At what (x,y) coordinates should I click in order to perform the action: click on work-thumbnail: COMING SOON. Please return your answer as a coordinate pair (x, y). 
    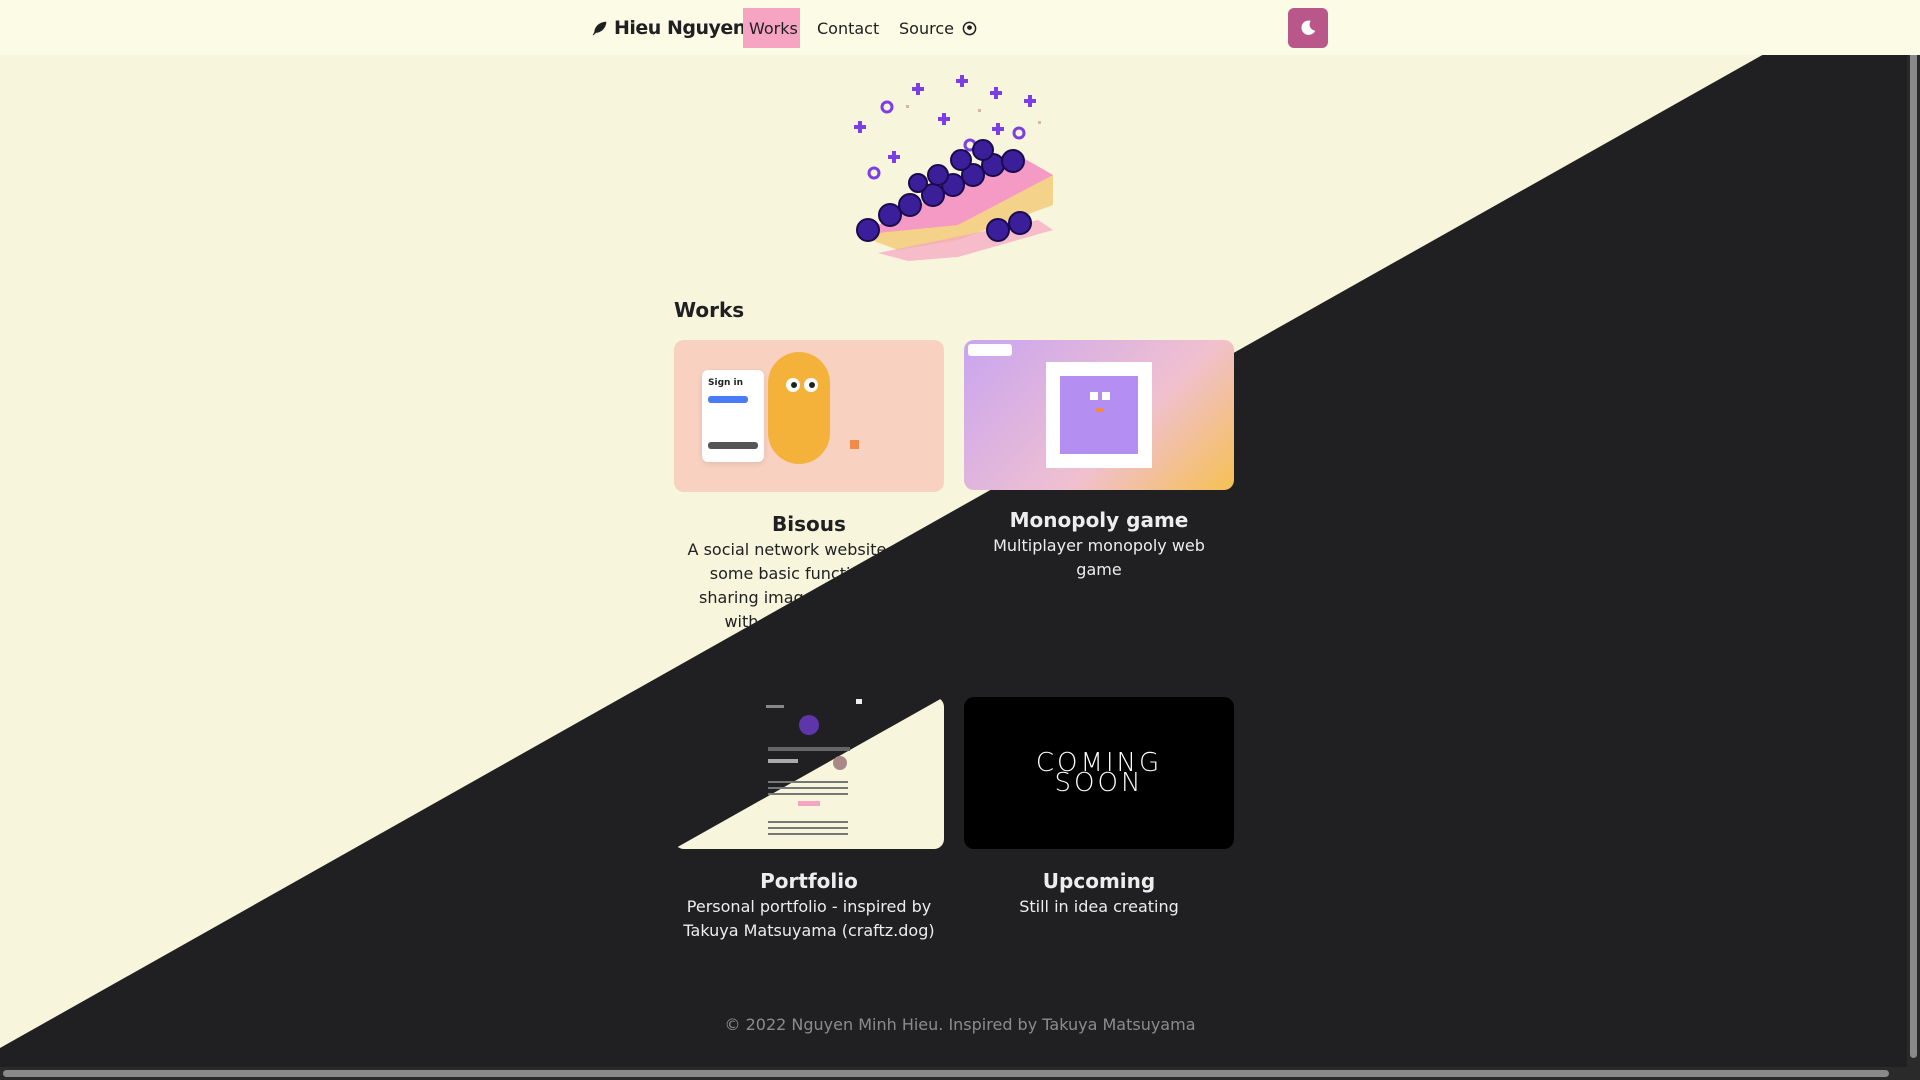
    Looking at the image, I should click on (1099, 773).